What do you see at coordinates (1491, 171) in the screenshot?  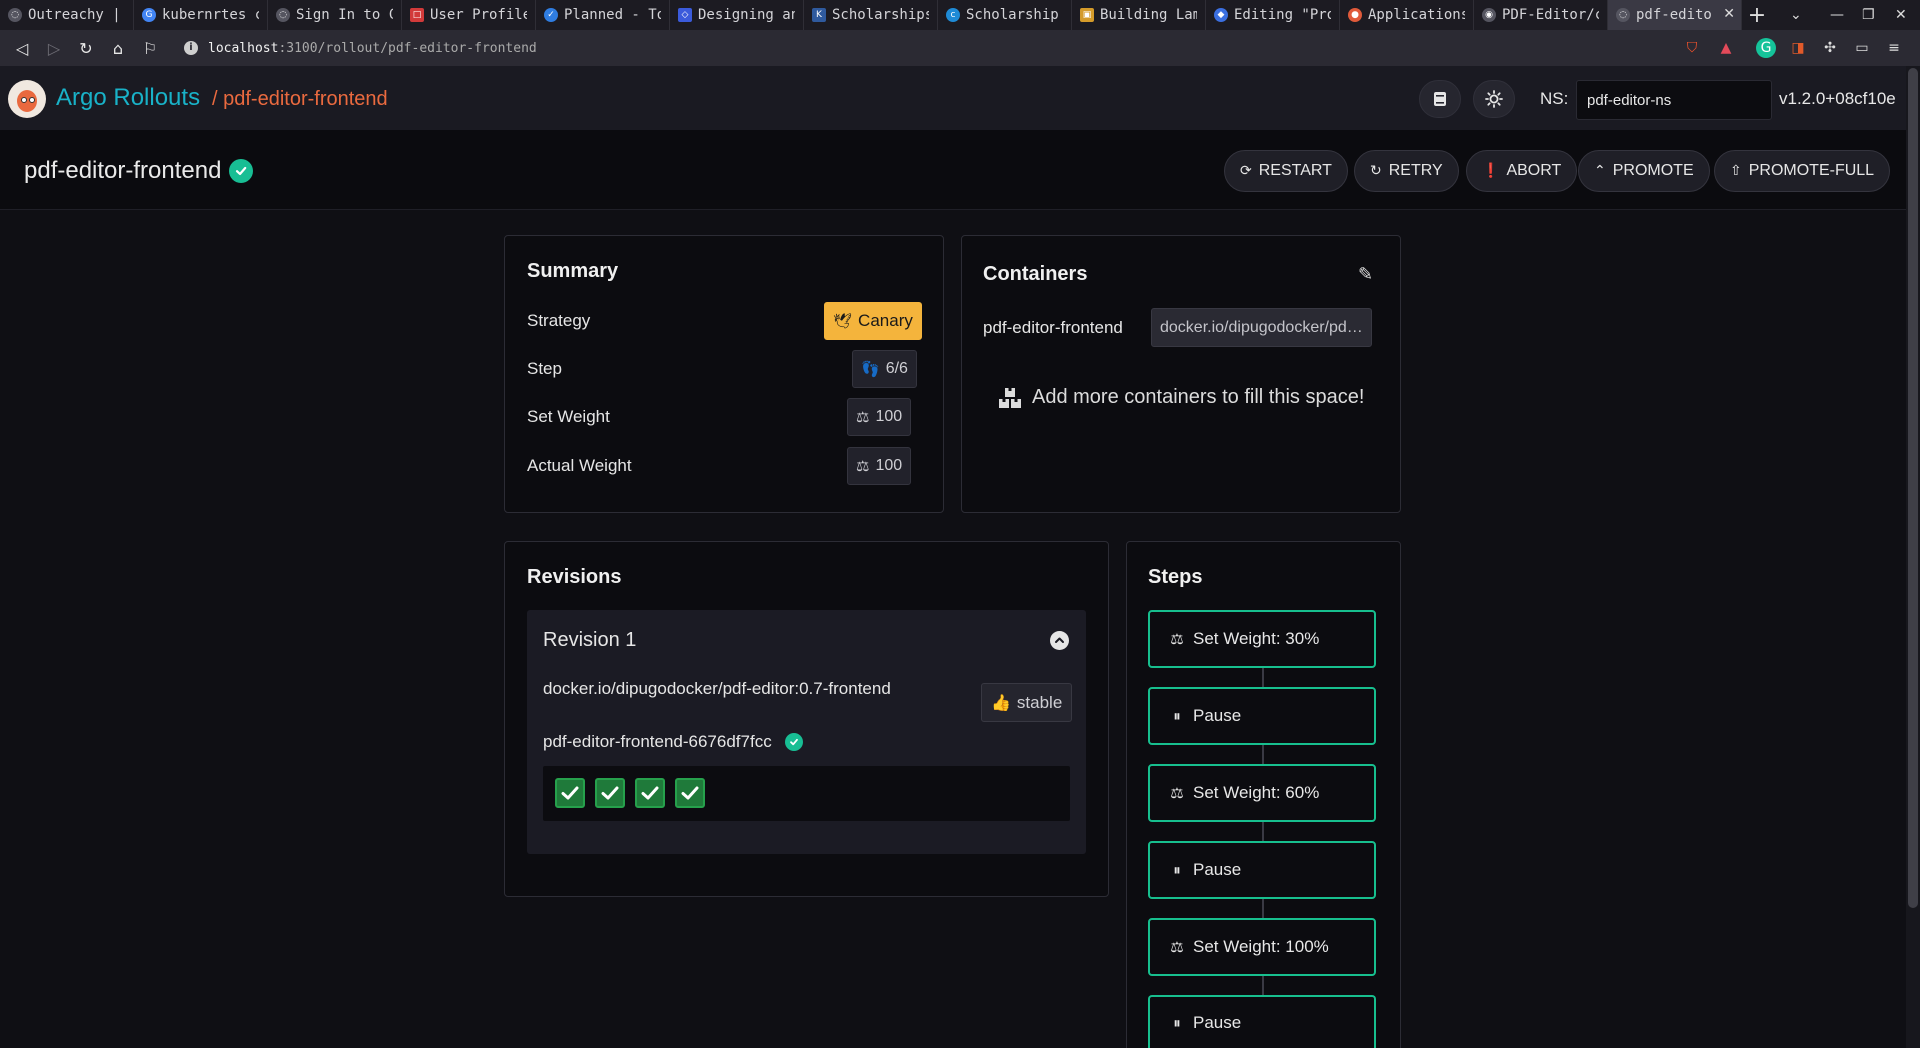 I see `exclamation-circle-icon: ❗` at bounding box center [1491, 171].